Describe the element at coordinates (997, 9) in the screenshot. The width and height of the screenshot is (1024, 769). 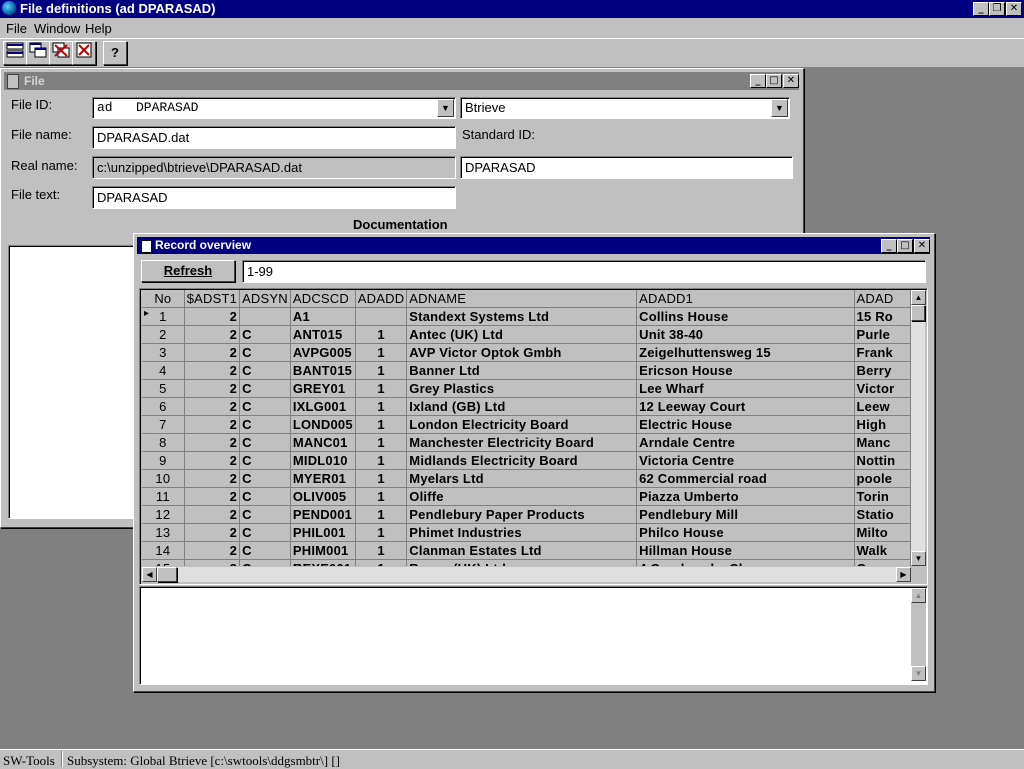
I see `app-restore-button: ❐` at that location.